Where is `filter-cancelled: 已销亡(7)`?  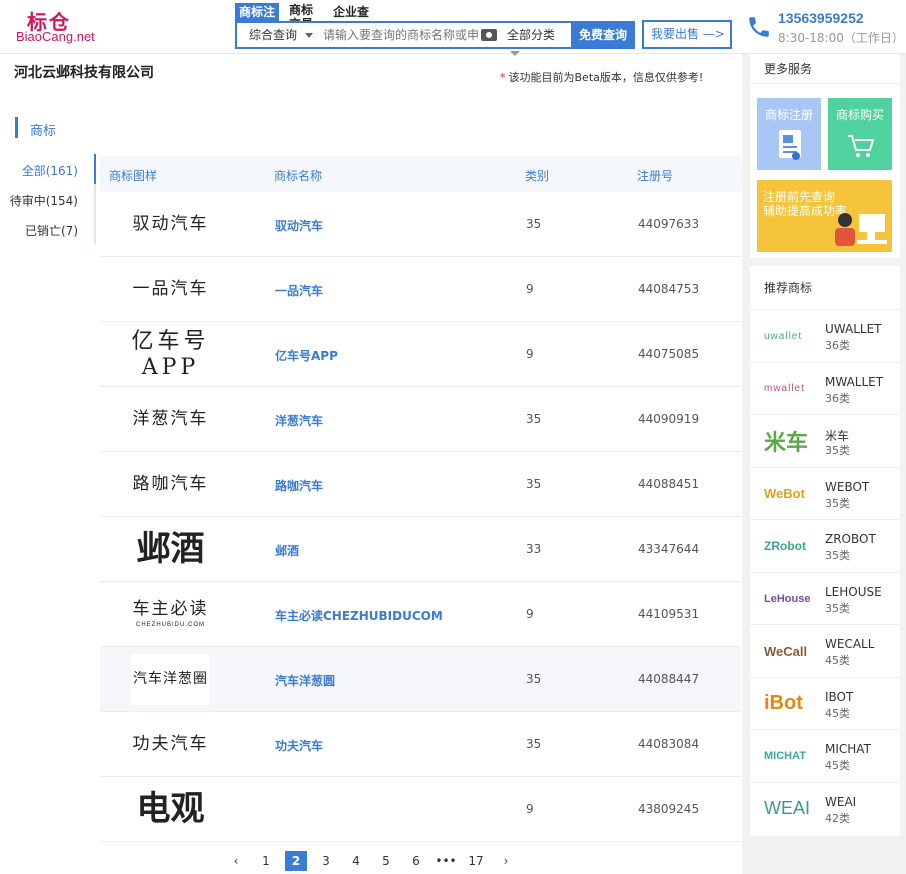 filter-cancelled: 已销亡(7) is located at coordinates (51, 230).